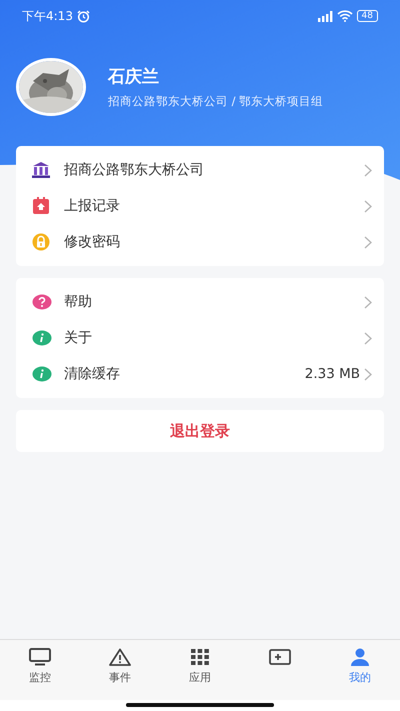 The width and height of the screenshot is (400, 711). I want to click on person-icon, so click(360, 657).